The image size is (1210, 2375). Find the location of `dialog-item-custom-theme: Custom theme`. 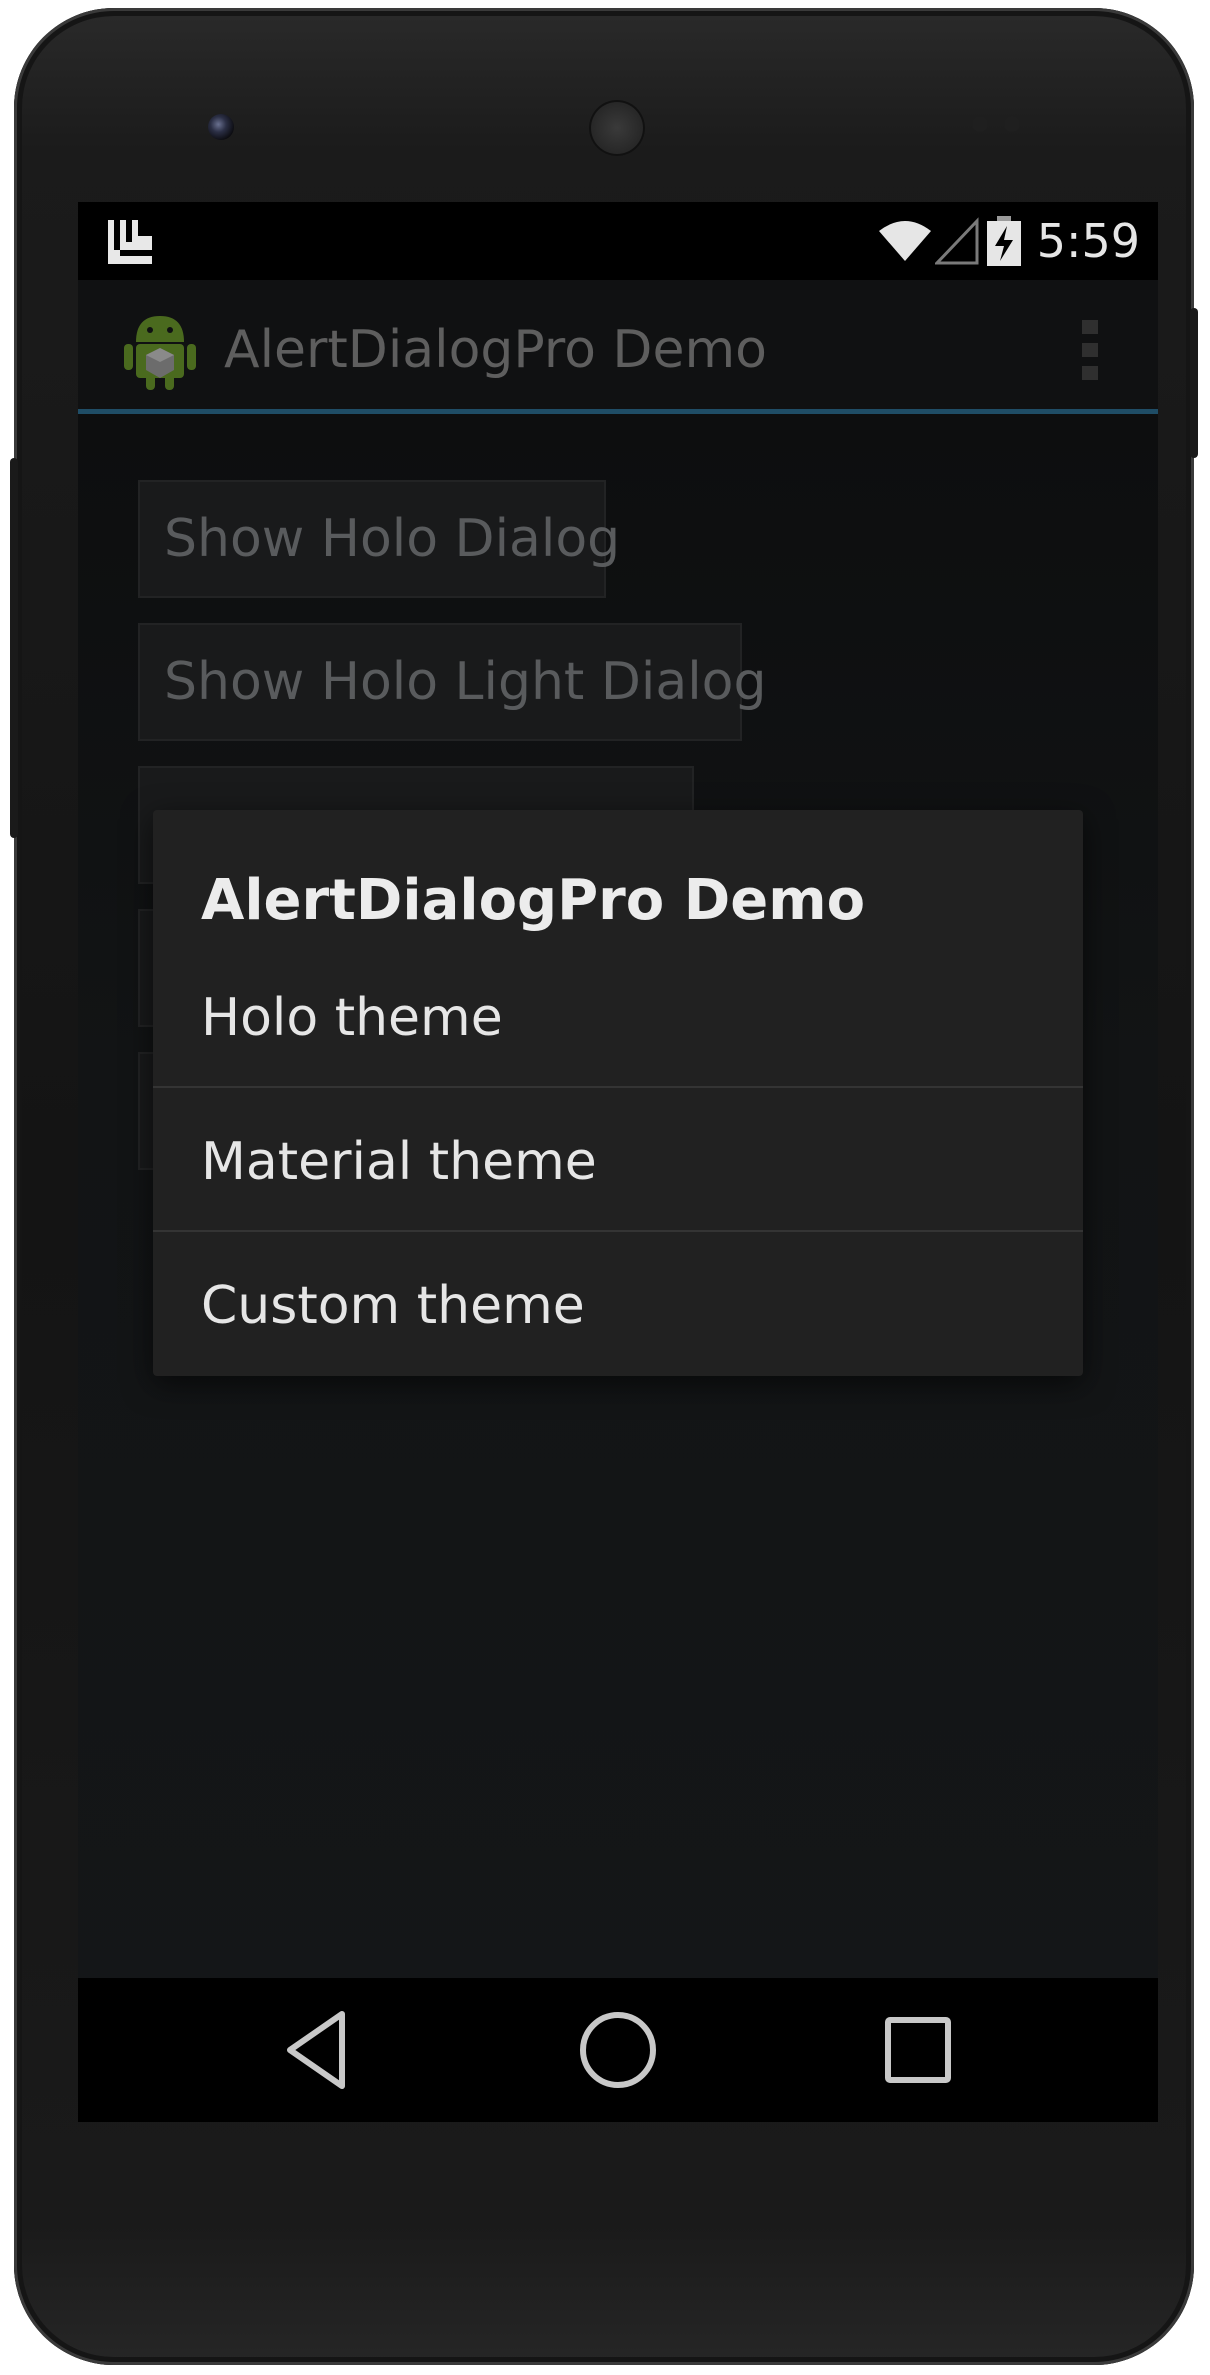

dialog-item-custom-theme: Custom theme is located at coordinates (618, 1304).